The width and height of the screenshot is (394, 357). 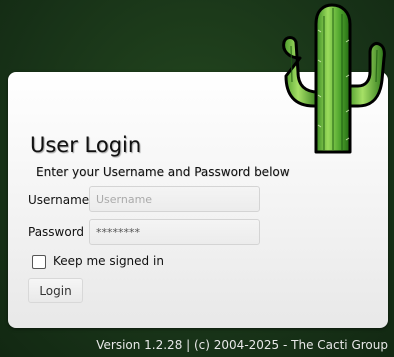 I want to click on username-label: Username, so click(x=59, y=200).